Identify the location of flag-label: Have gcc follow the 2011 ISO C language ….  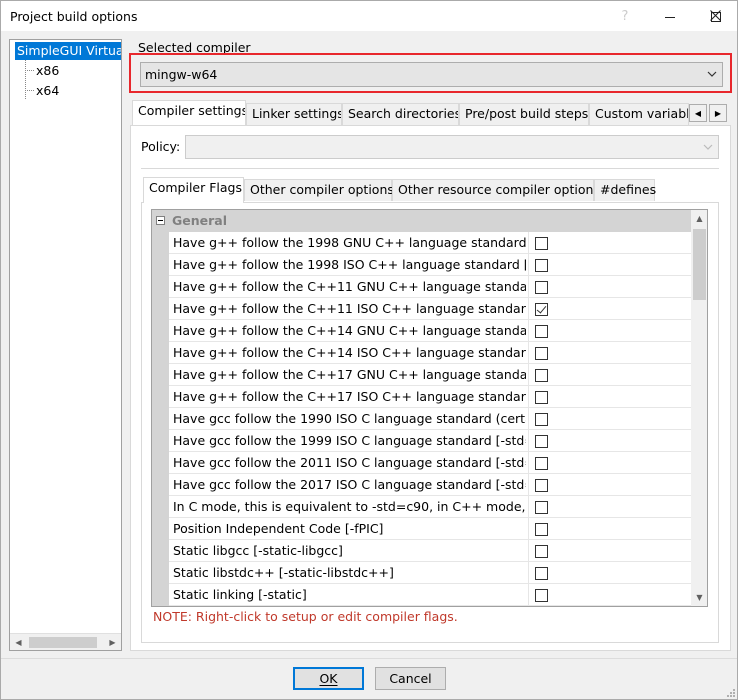
(349, 462).